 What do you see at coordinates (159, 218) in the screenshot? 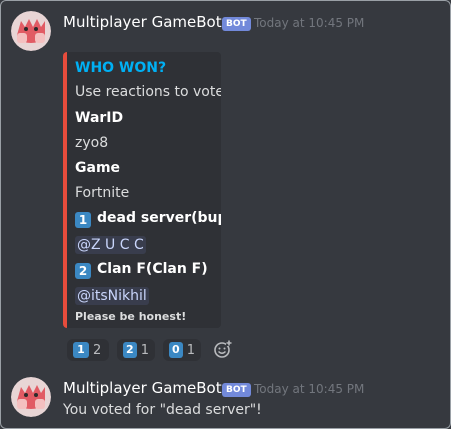
I see `option-1-label: dead server(bupg)` at bounding box center [159, 218].